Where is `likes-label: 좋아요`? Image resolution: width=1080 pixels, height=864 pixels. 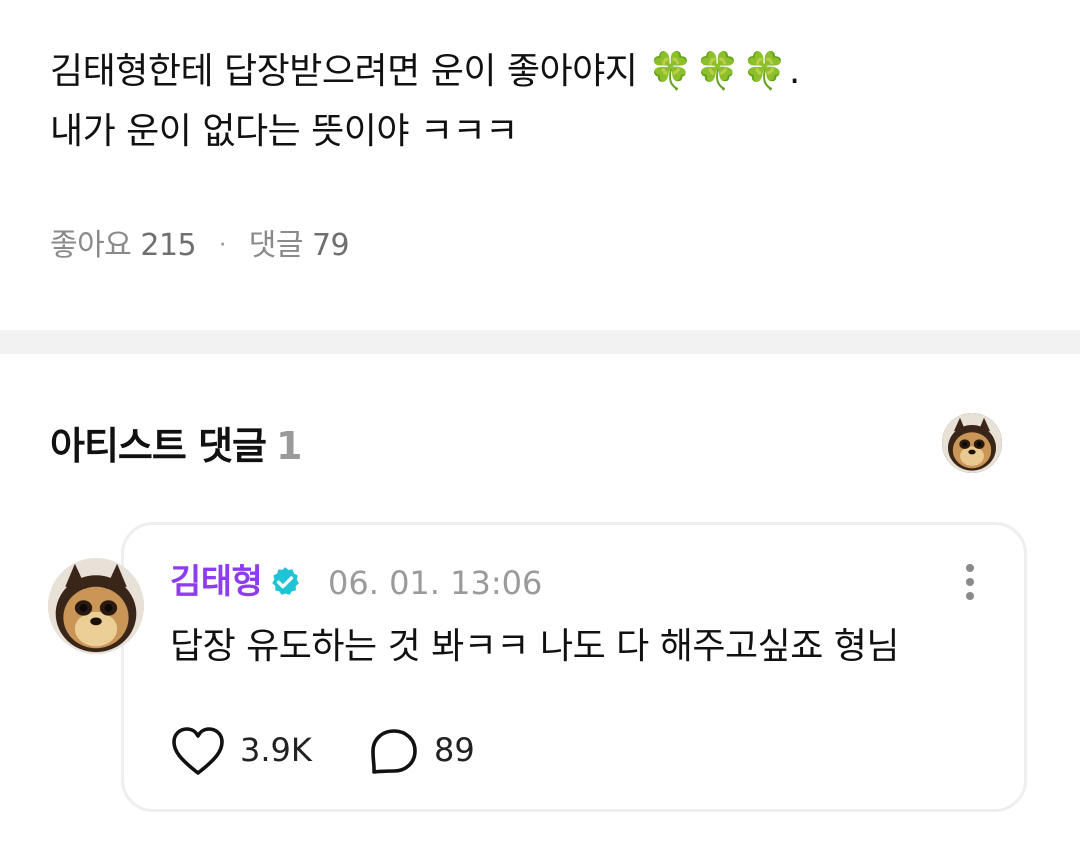
likes-label: 좋아요 is located at coordinates (91, 245).